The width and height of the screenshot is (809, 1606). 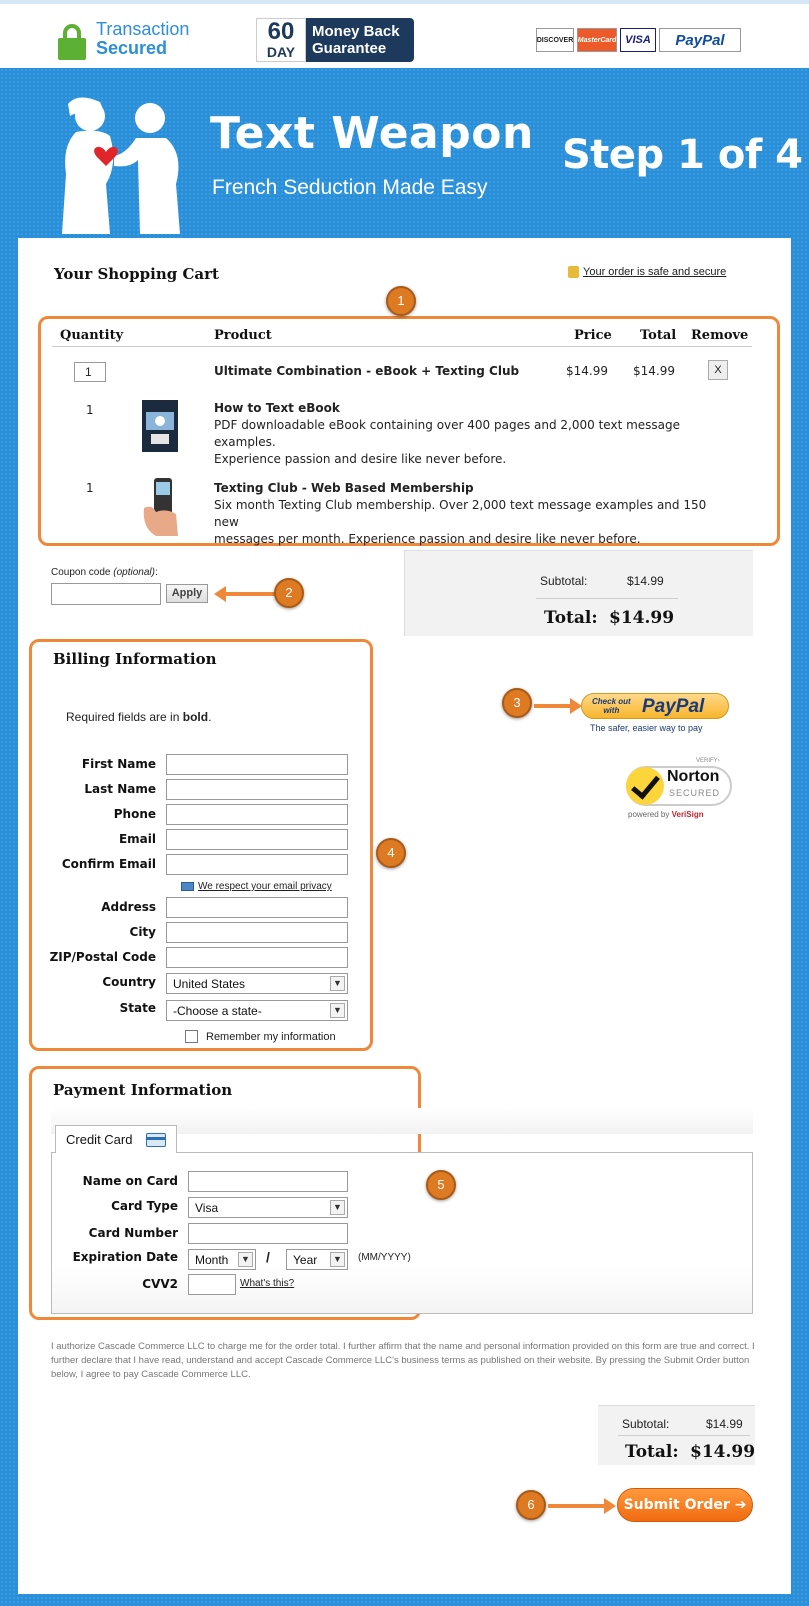 I want to click on paypal-checkout-button: Check out with PayPal, so click(x=655, y=706).